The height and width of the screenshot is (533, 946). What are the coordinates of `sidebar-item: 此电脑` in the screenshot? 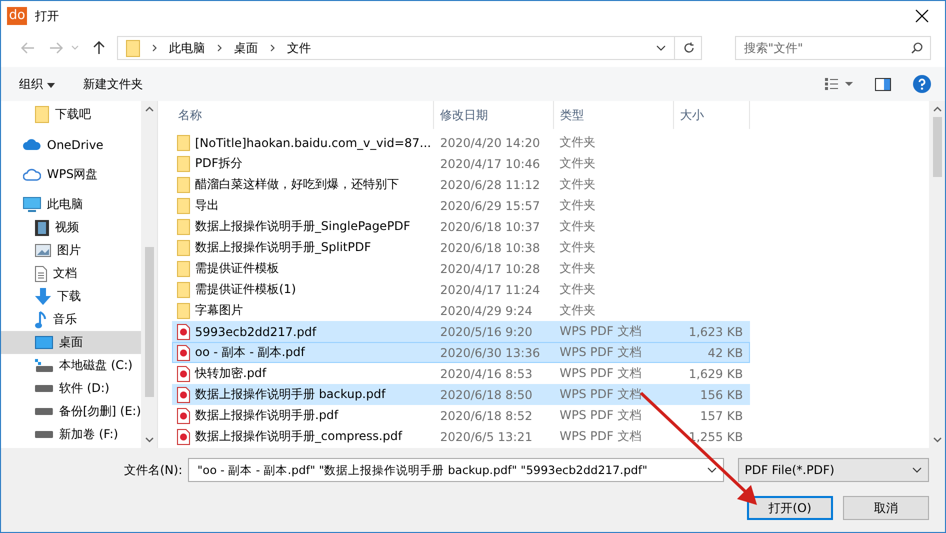 It's located at (71, 204).